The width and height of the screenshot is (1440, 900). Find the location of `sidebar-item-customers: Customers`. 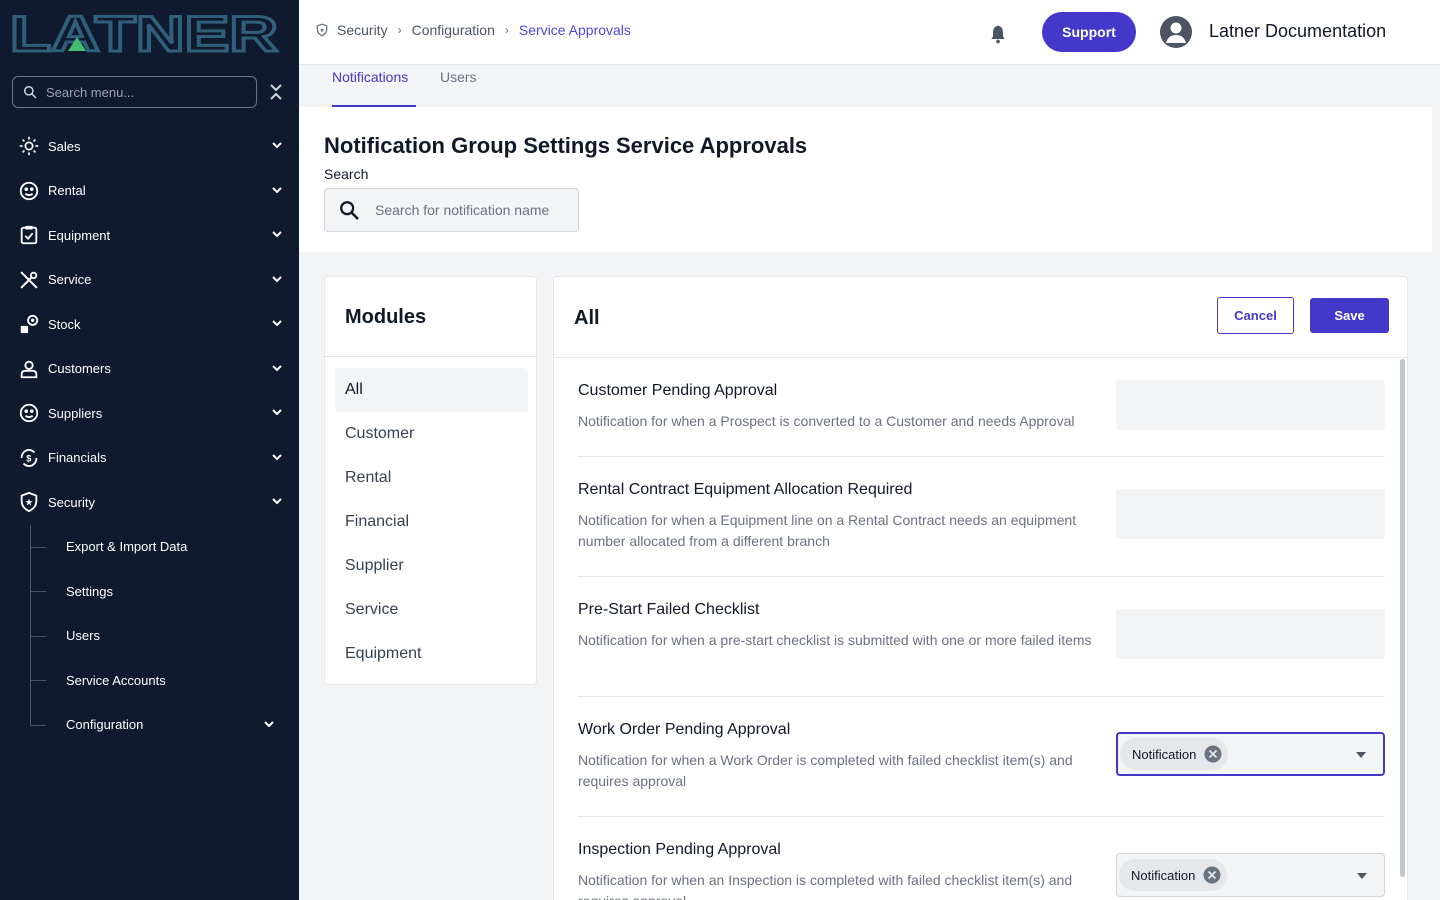

sidebar-item-customers: Customers is located at coordinates (149, 369).